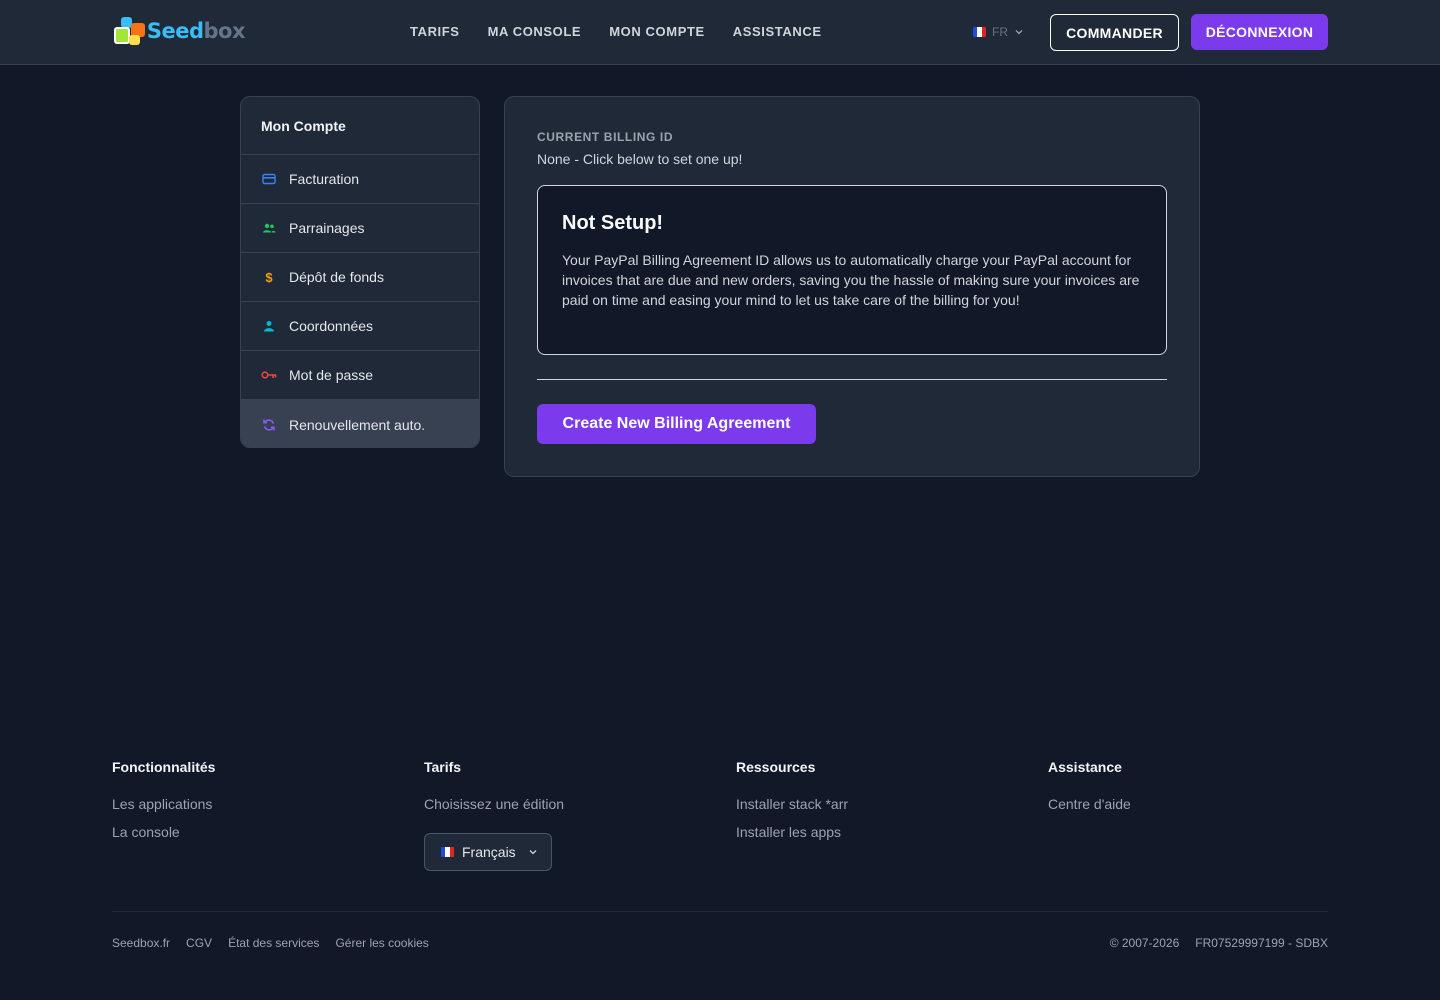  I want to click on refresh-icon, so click(269, 425).